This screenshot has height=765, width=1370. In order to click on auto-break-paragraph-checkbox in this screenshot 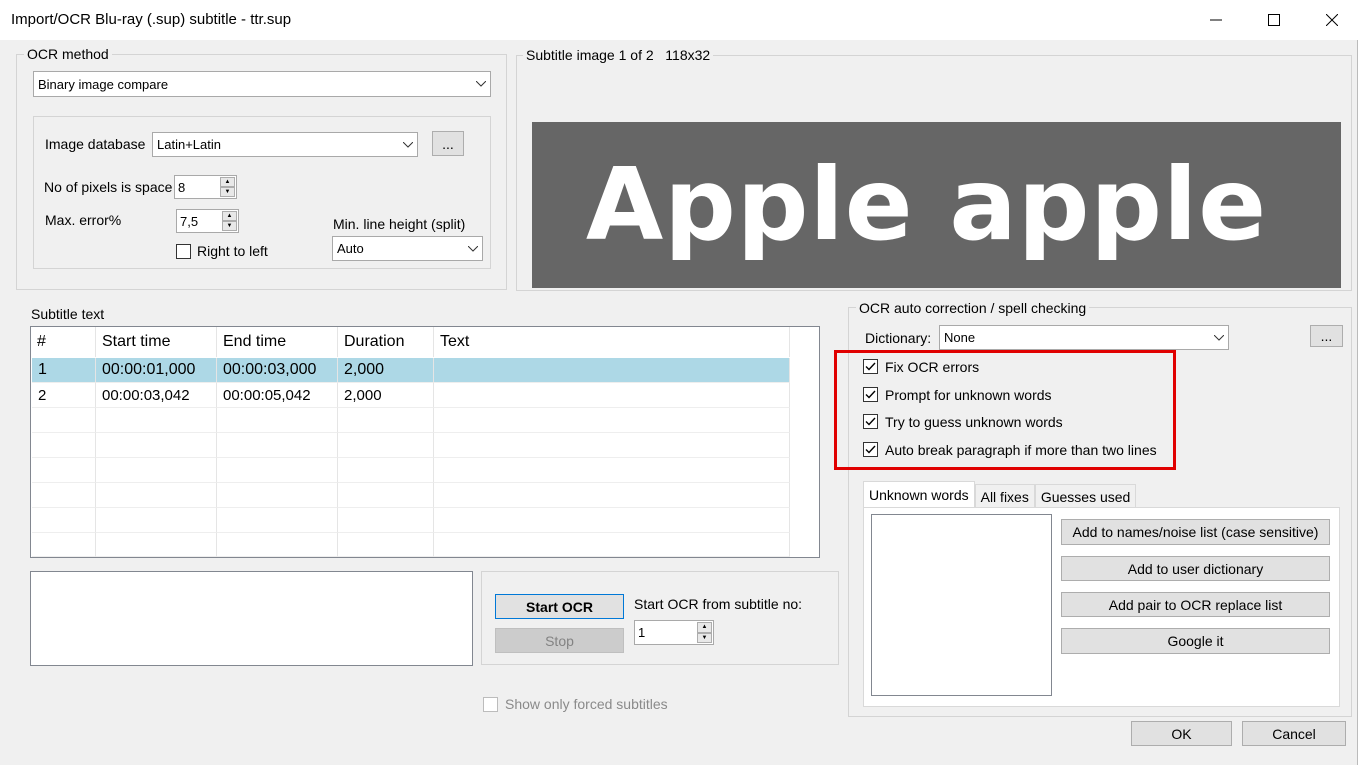, I will do `click(870, 449)`.